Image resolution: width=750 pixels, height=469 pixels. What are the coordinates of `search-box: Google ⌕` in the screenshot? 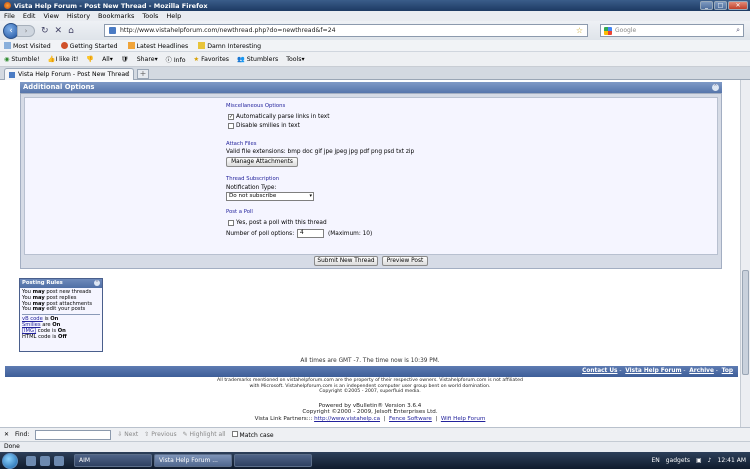 It's located at (672, 30).